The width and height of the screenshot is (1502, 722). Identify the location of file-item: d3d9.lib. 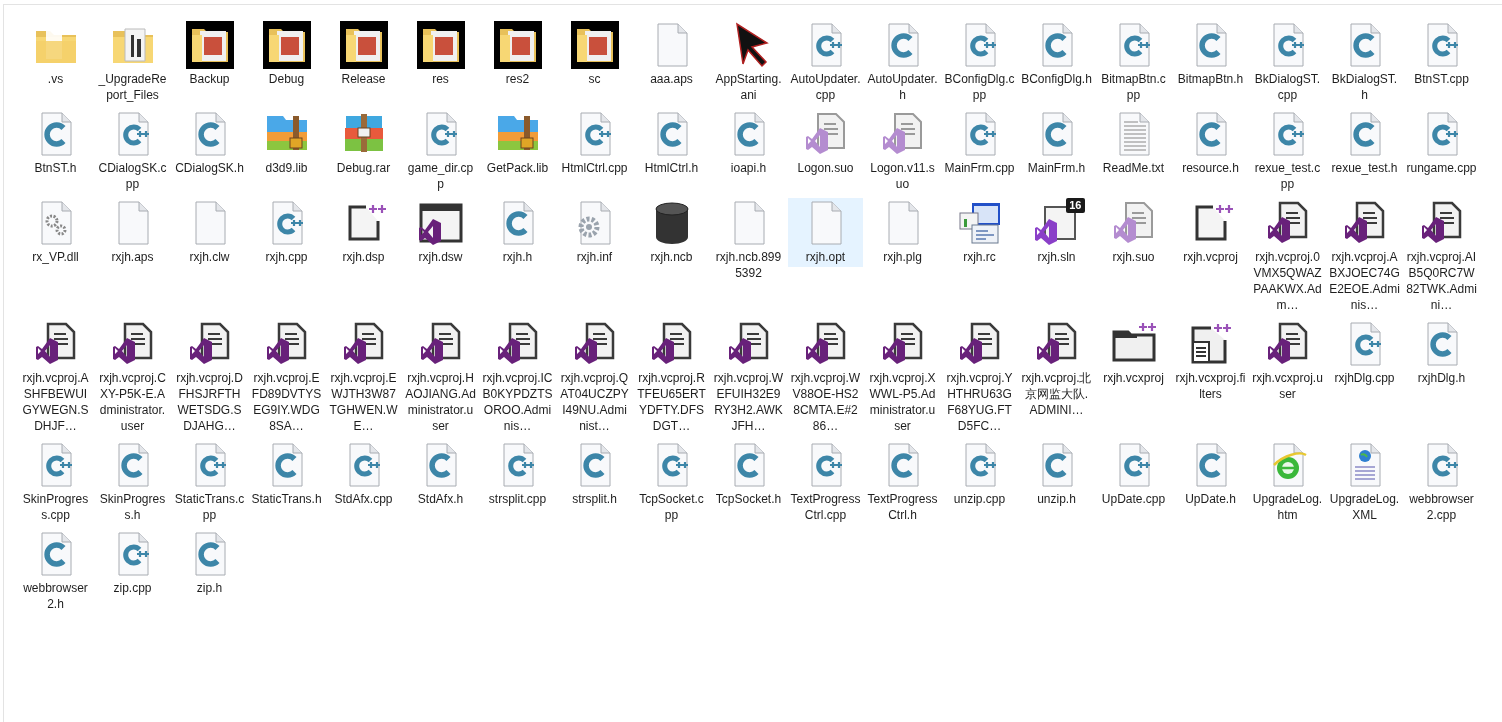
(286, 143).